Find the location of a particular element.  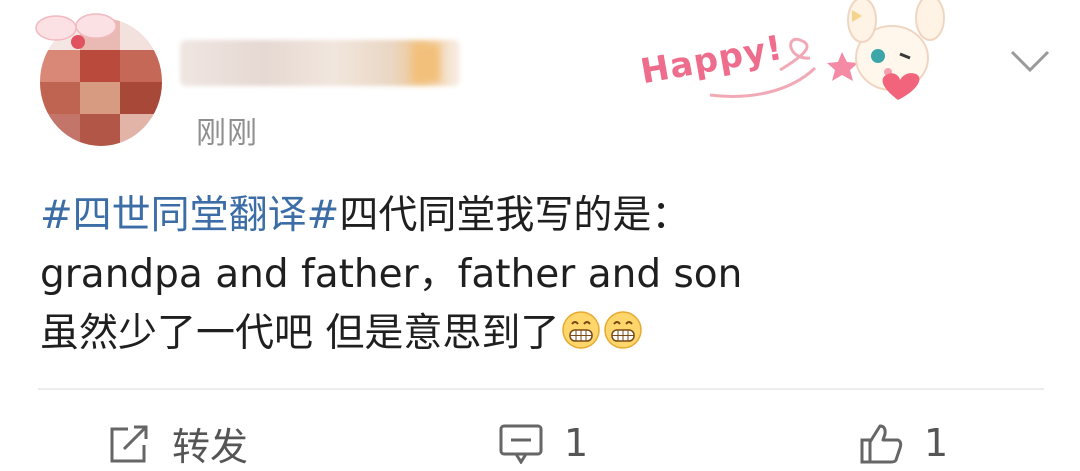

hashtag-link: #四世同堂翻译# is located at coordinates (189, 215).